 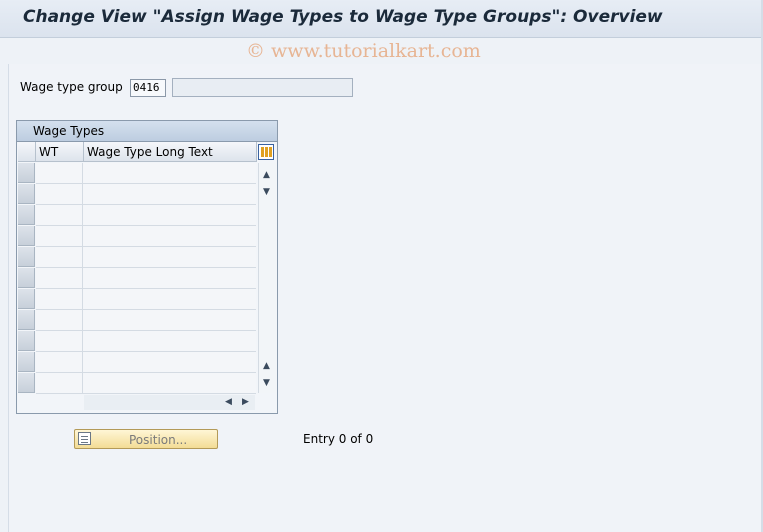 What do you see at coordinates (266, 152) in the screenshot?
I see `table-settings-icon` at bounding box center [266, 152].